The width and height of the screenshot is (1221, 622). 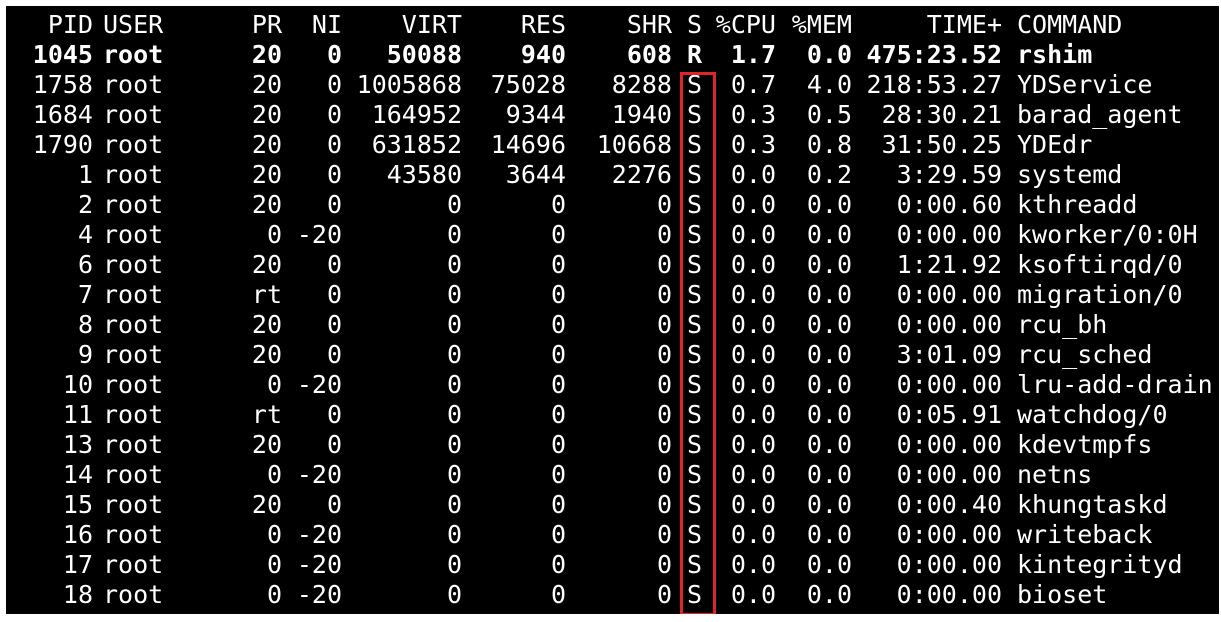 What do you see at coordinates (85, 234) in the screenshot?
I see `cell-pid: 4` at bounding box center [85, 234].